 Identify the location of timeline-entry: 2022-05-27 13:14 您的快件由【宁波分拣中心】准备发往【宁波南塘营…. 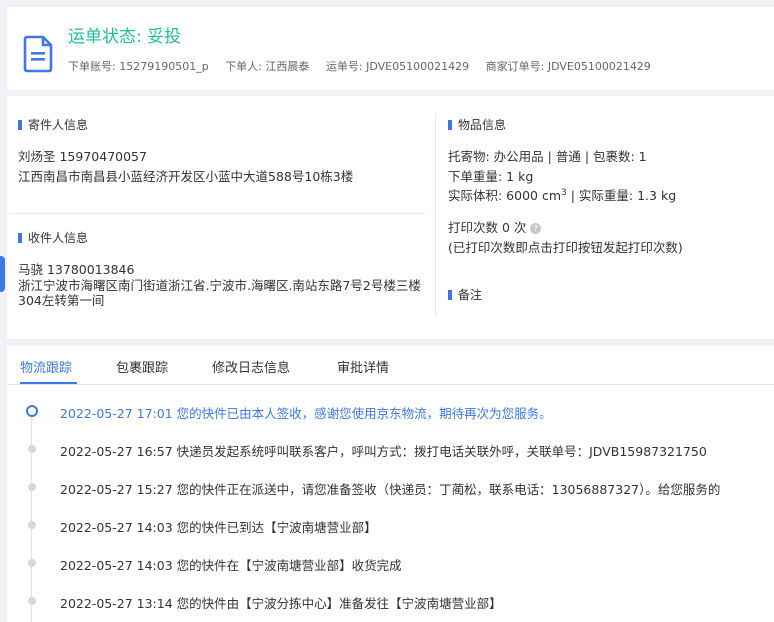
(281, 603).